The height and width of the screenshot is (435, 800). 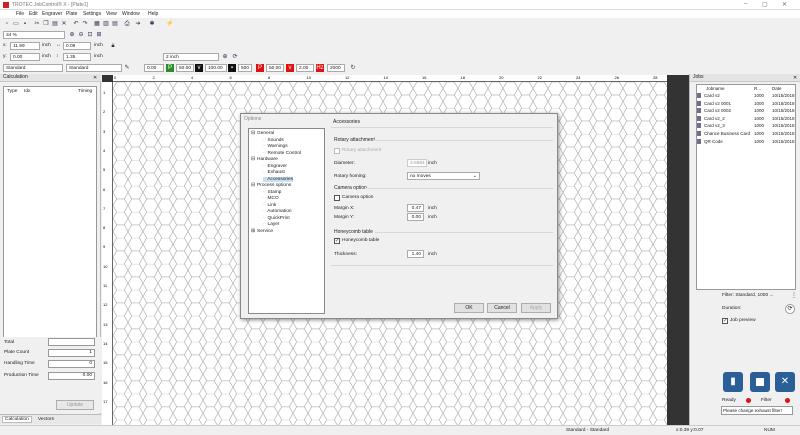 What do you see at coordinates (502, 308) in the screenshot?
I see `cancel-button: Cancel` at bounding box center [502, 308].